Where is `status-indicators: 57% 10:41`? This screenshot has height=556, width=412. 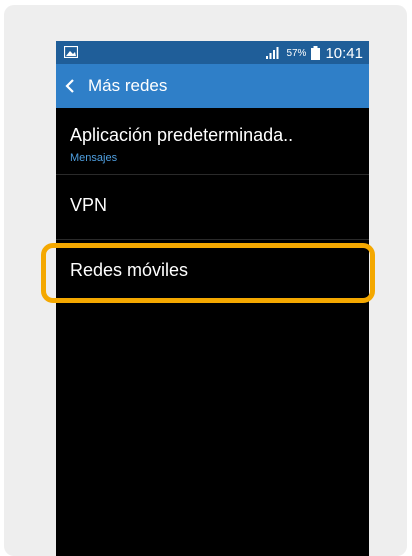
status-indicators: 57% 10:41 is located at coordinates (314, 53).